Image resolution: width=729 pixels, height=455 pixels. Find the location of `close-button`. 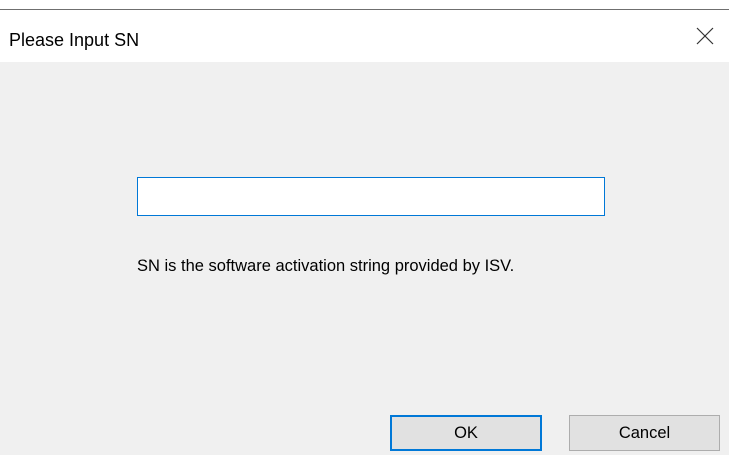

close-button is located at coordinates (704, 36).